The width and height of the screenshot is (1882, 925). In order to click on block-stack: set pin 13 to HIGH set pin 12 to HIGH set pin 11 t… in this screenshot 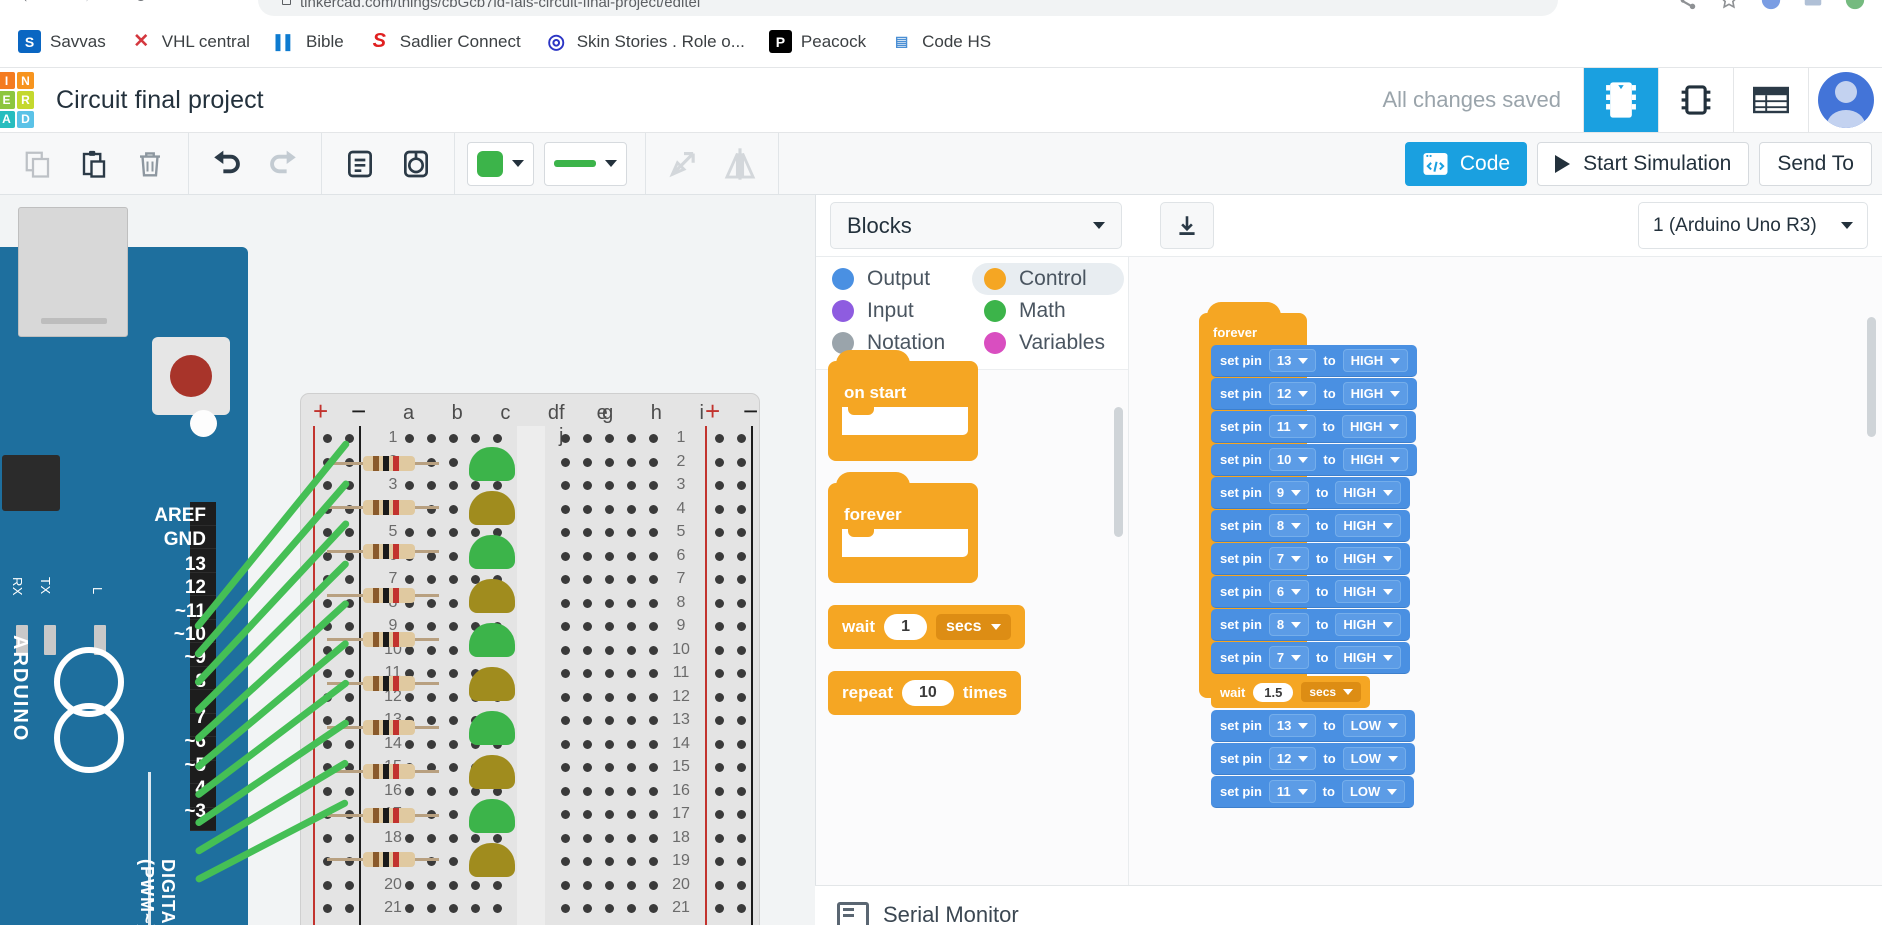, I will do `click(1314, 577)`.